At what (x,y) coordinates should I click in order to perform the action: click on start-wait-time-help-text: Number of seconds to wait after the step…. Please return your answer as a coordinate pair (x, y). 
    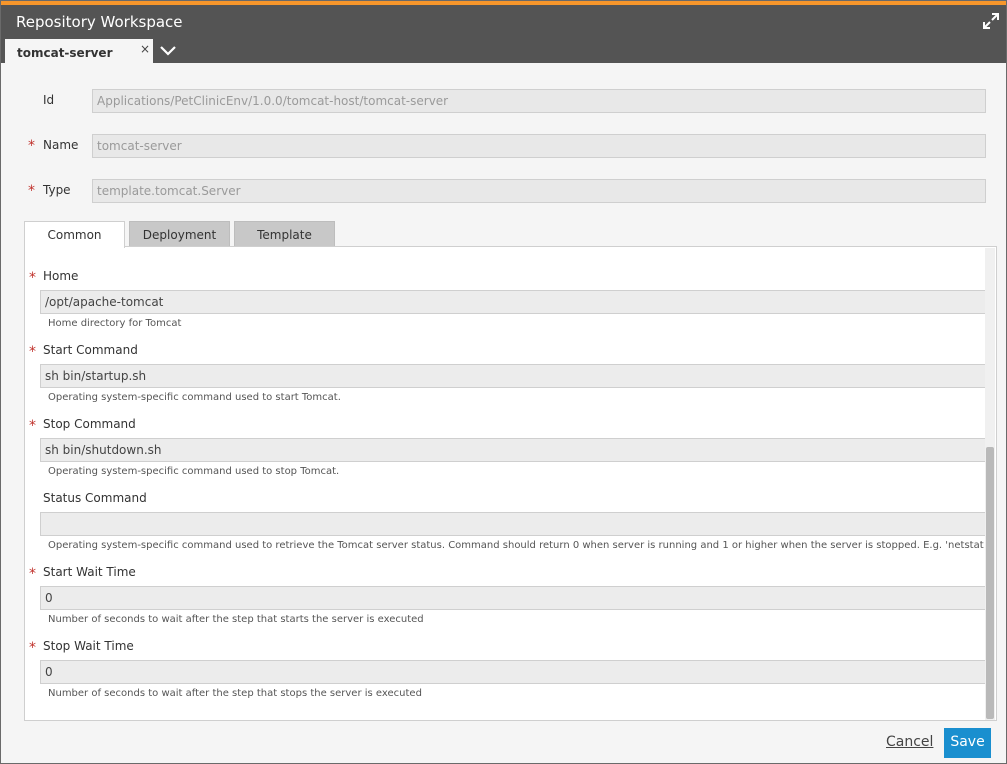
    Looking at the image, I should click on (236, 619).